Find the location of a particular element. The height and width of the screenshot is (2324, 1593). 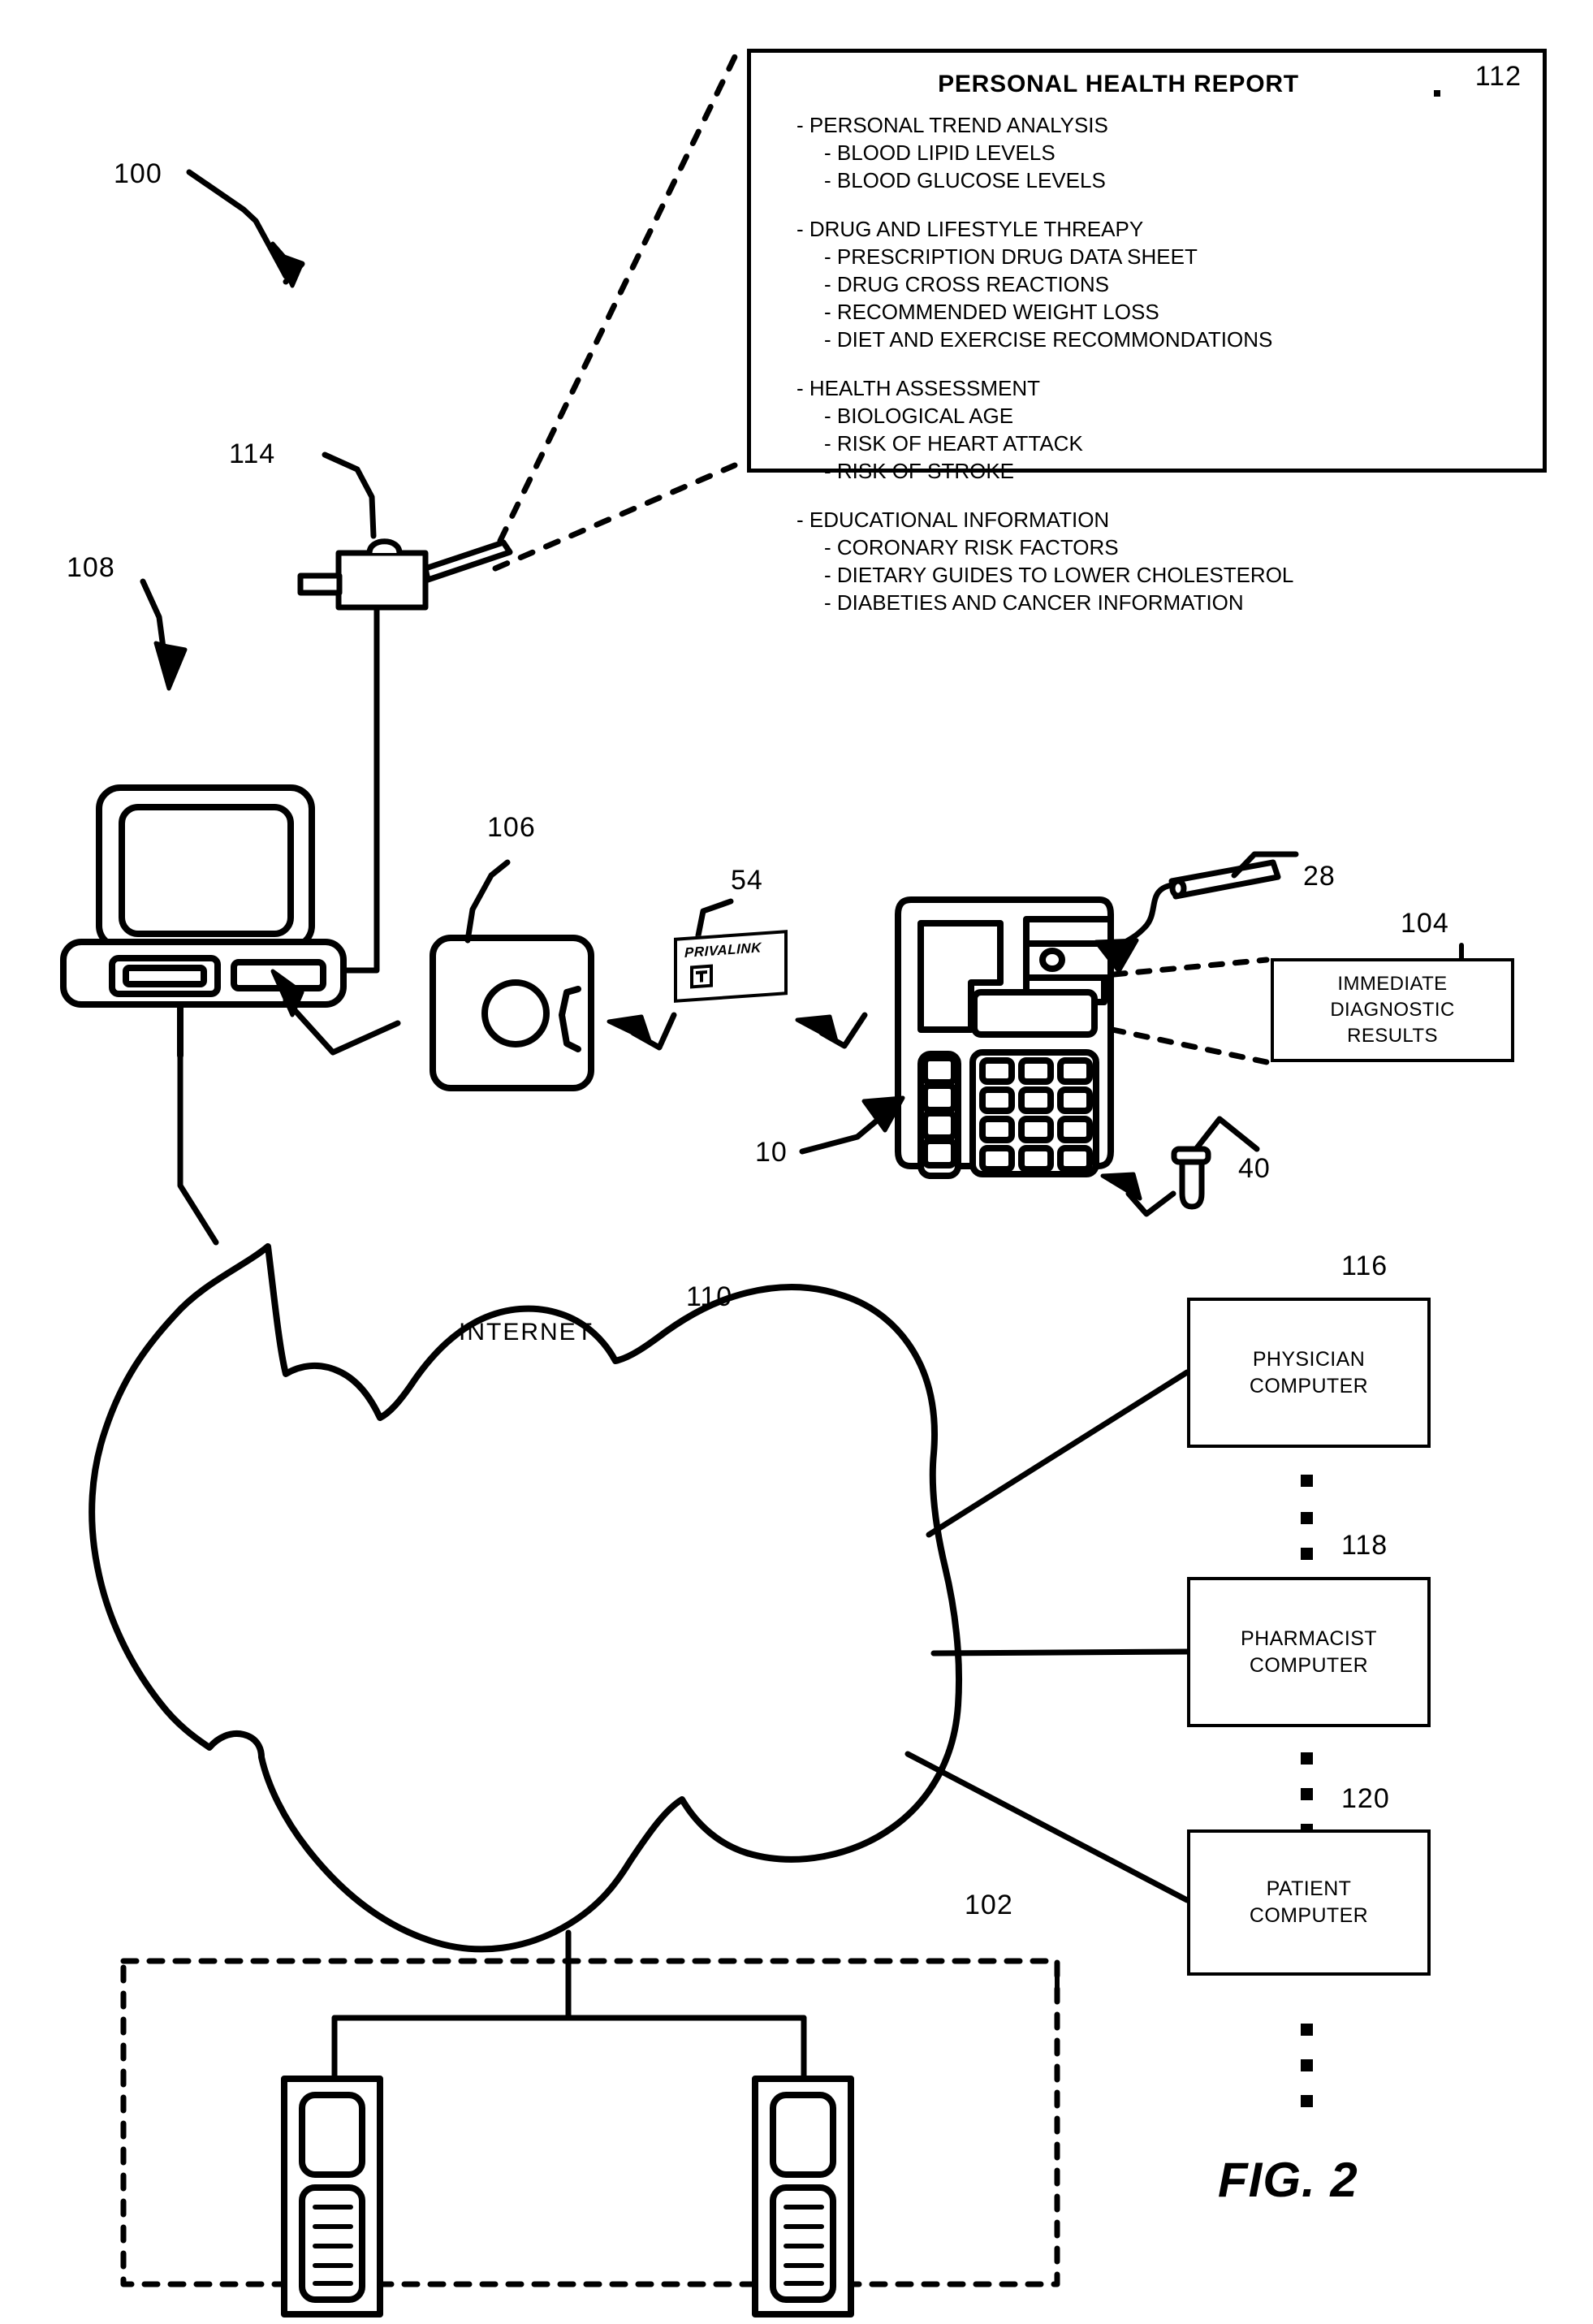

ellipsis-dots is located at coordinates (1307, 1791).